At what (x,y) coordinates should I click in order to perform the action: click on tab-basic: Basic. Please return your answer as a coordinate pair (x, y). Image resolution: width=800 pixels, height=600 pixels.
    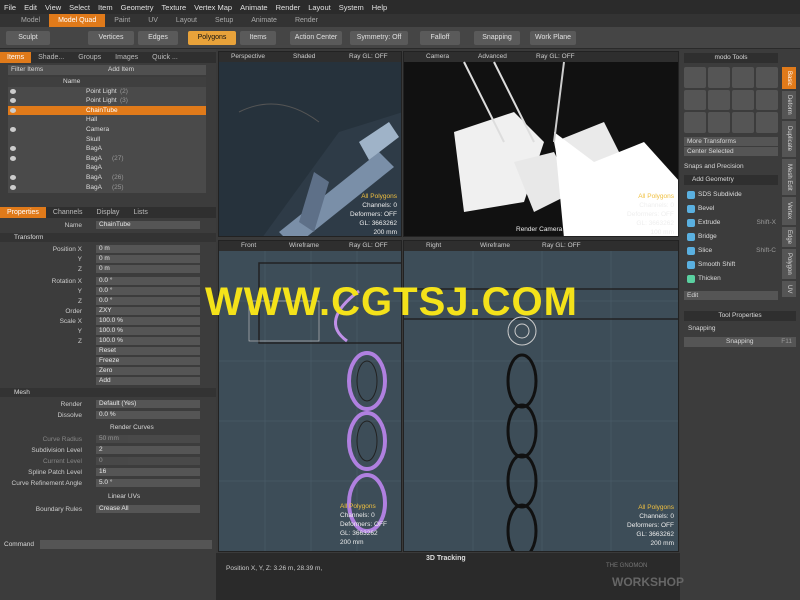
    Looking at the image, I should click on (789, 78).